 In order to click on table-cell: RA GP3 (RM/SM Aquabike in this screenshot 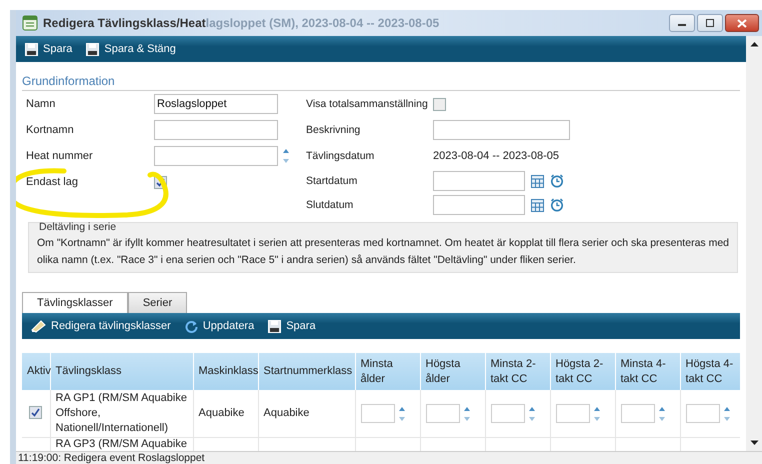, I will do `click(121, 444)`.